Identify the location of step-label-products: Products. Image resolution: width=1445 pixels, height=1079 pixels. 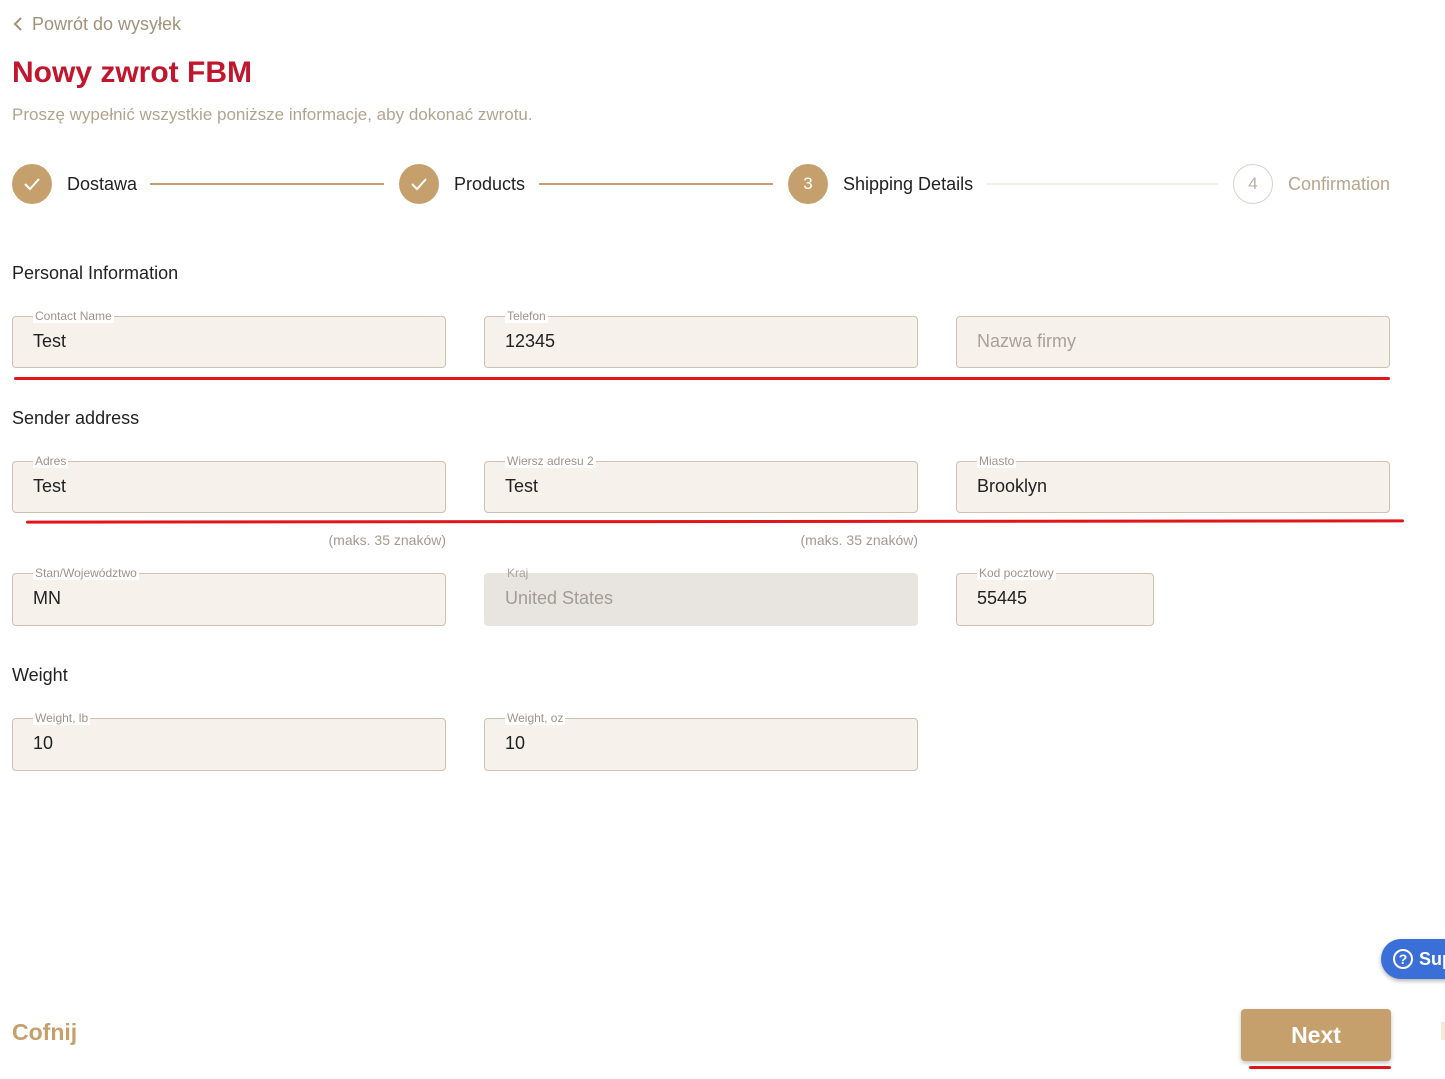
(490, 184).